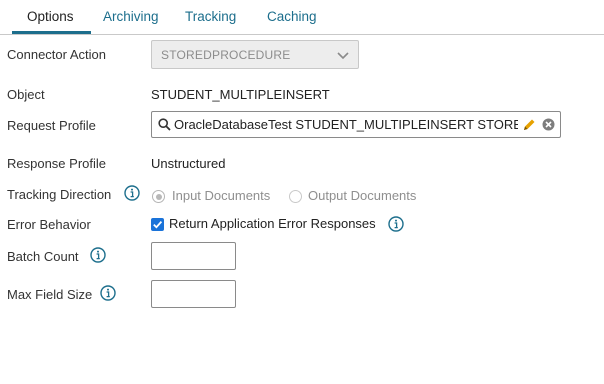 Image resolution: width=604 pixels, height=384 pixels. Describe the element at coordinates (57, 54) in the screenshot. I see `connector-action-label: Connector Action` at that location.